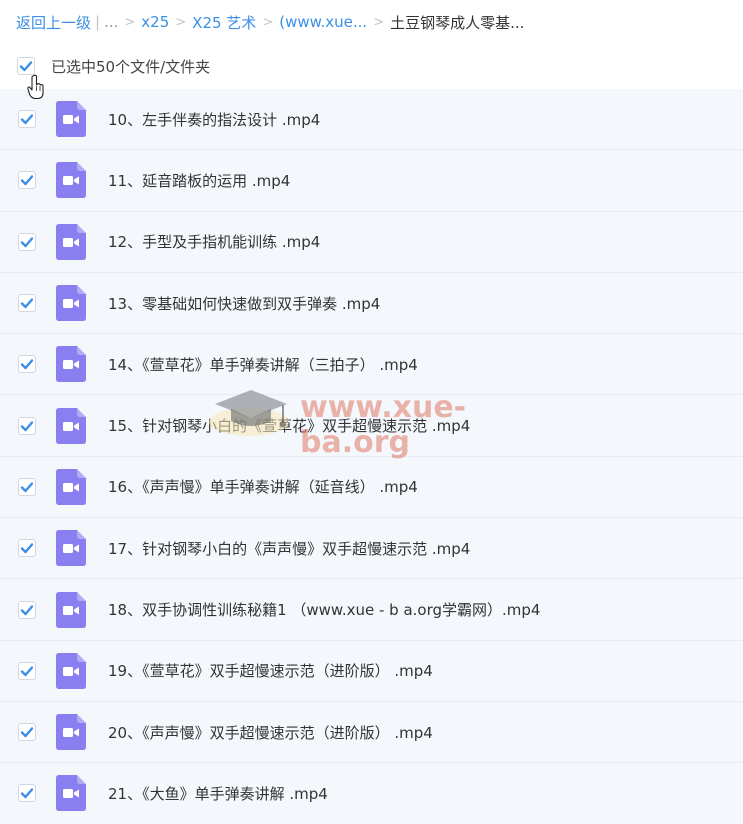 The height and width of the screenshot is (824, 743). What do you see at coordinates (371, 242) in the screenshot?
I see `file-row: 12、手型及手指机能训练 .mp4` at bounding box center [371, 242].